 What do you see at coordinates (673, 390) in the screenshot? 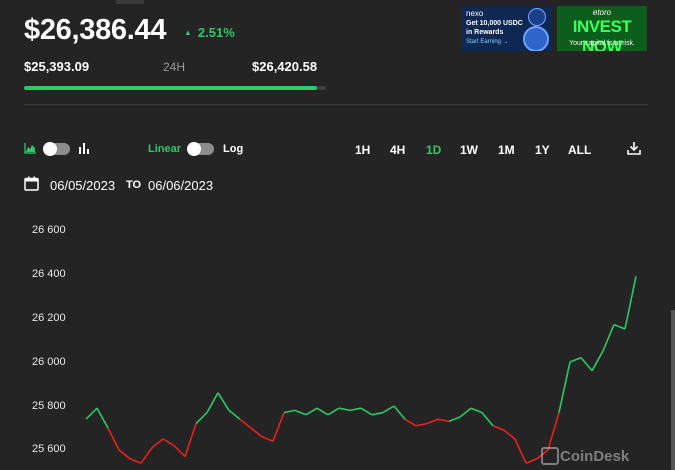
I see `scrollbar` at bounding box center [673, 390].